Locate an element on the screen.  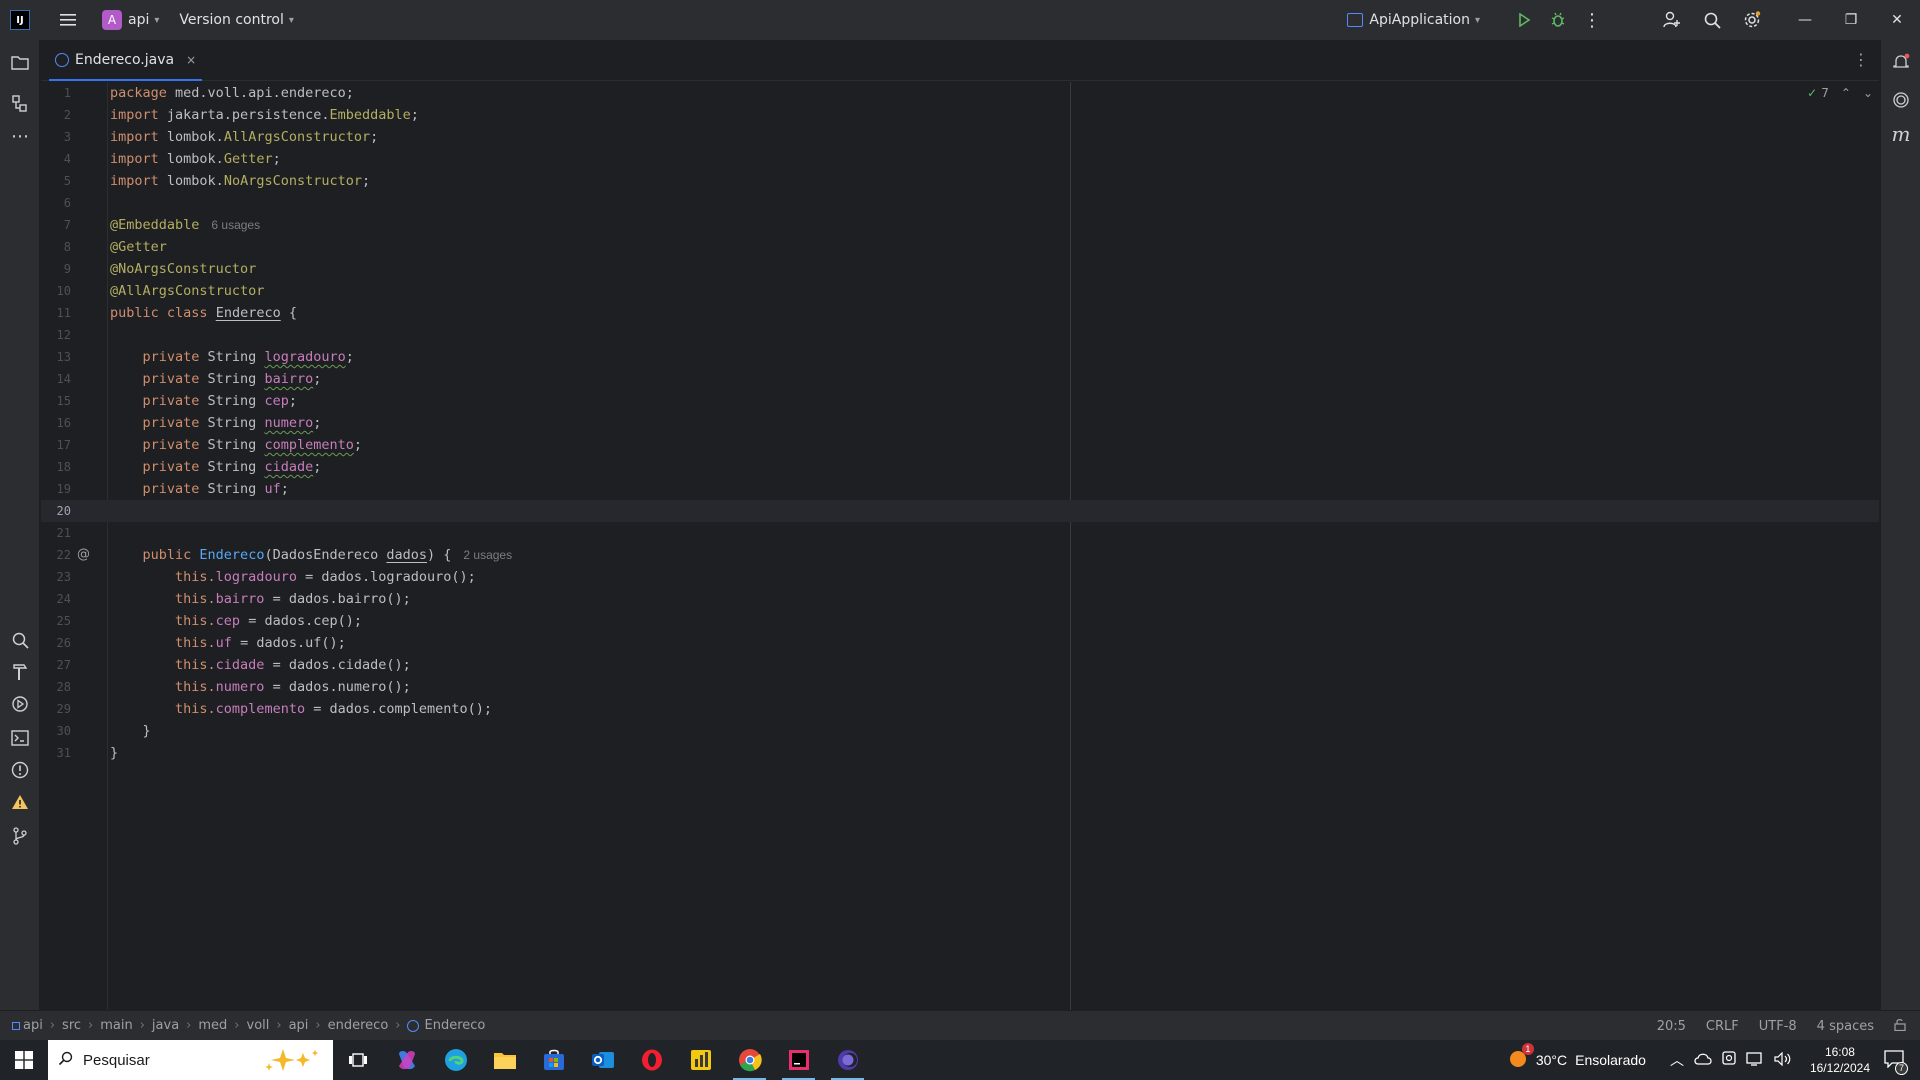
code-line: 28 this.numero = dados.numero(); is located at coordinates (960, 687).